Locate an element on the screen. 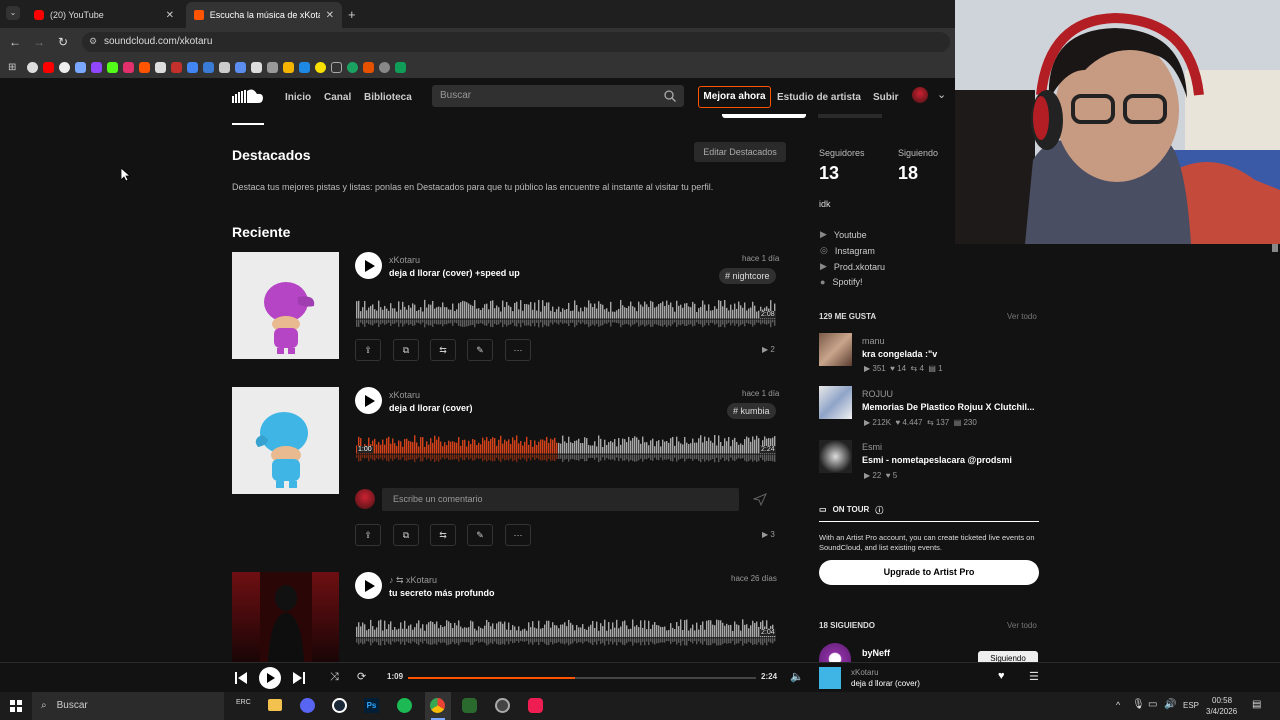  windows-start-icon is located at coordinates (16, 706).